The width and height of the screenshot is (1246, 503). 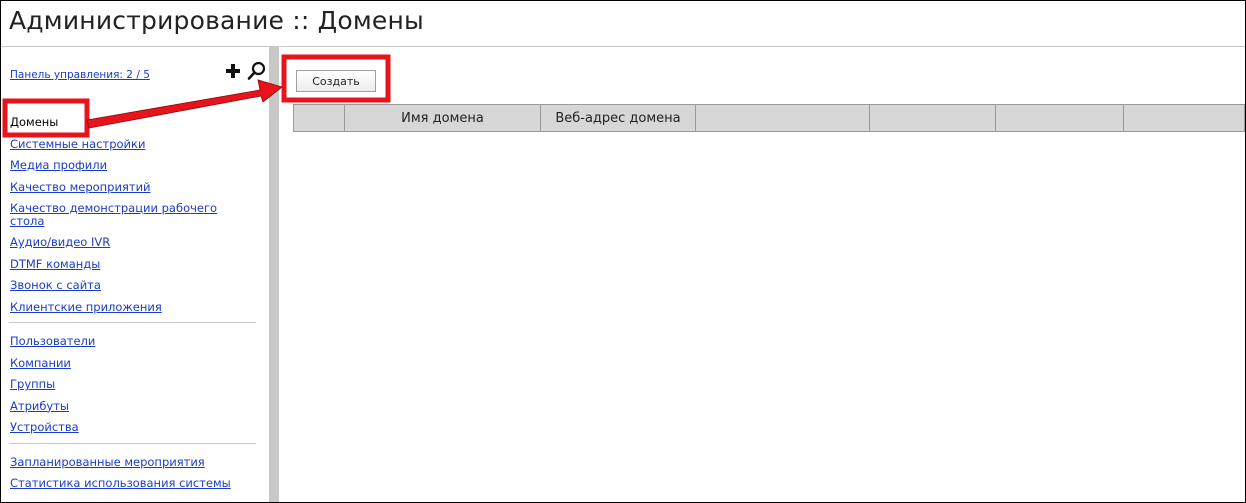 What do you see at coordinates (135, 264) in the screenshot?
I see `sidebar-item-dtmf: DTMF команды` at bounding box center [135, 264].